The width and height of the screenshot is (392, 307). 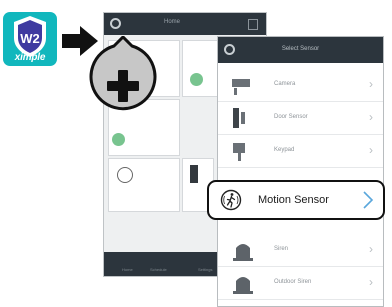 I want to click on add-device-button, so click(x=123, y=79).